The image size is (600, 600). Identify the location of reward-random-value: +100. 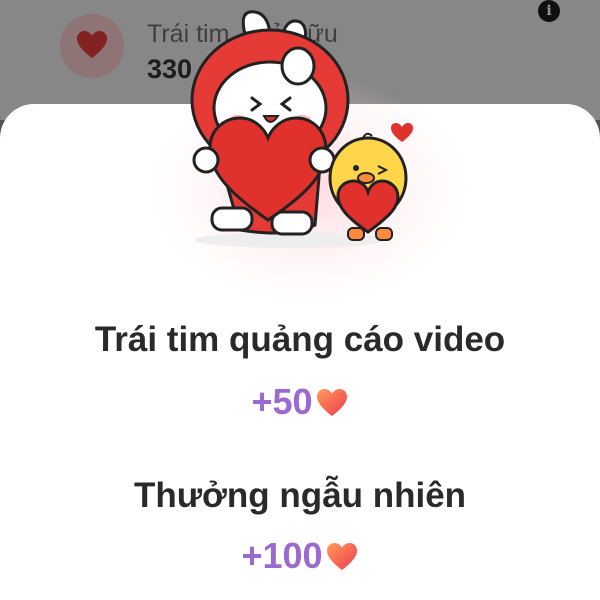
(300, 556).